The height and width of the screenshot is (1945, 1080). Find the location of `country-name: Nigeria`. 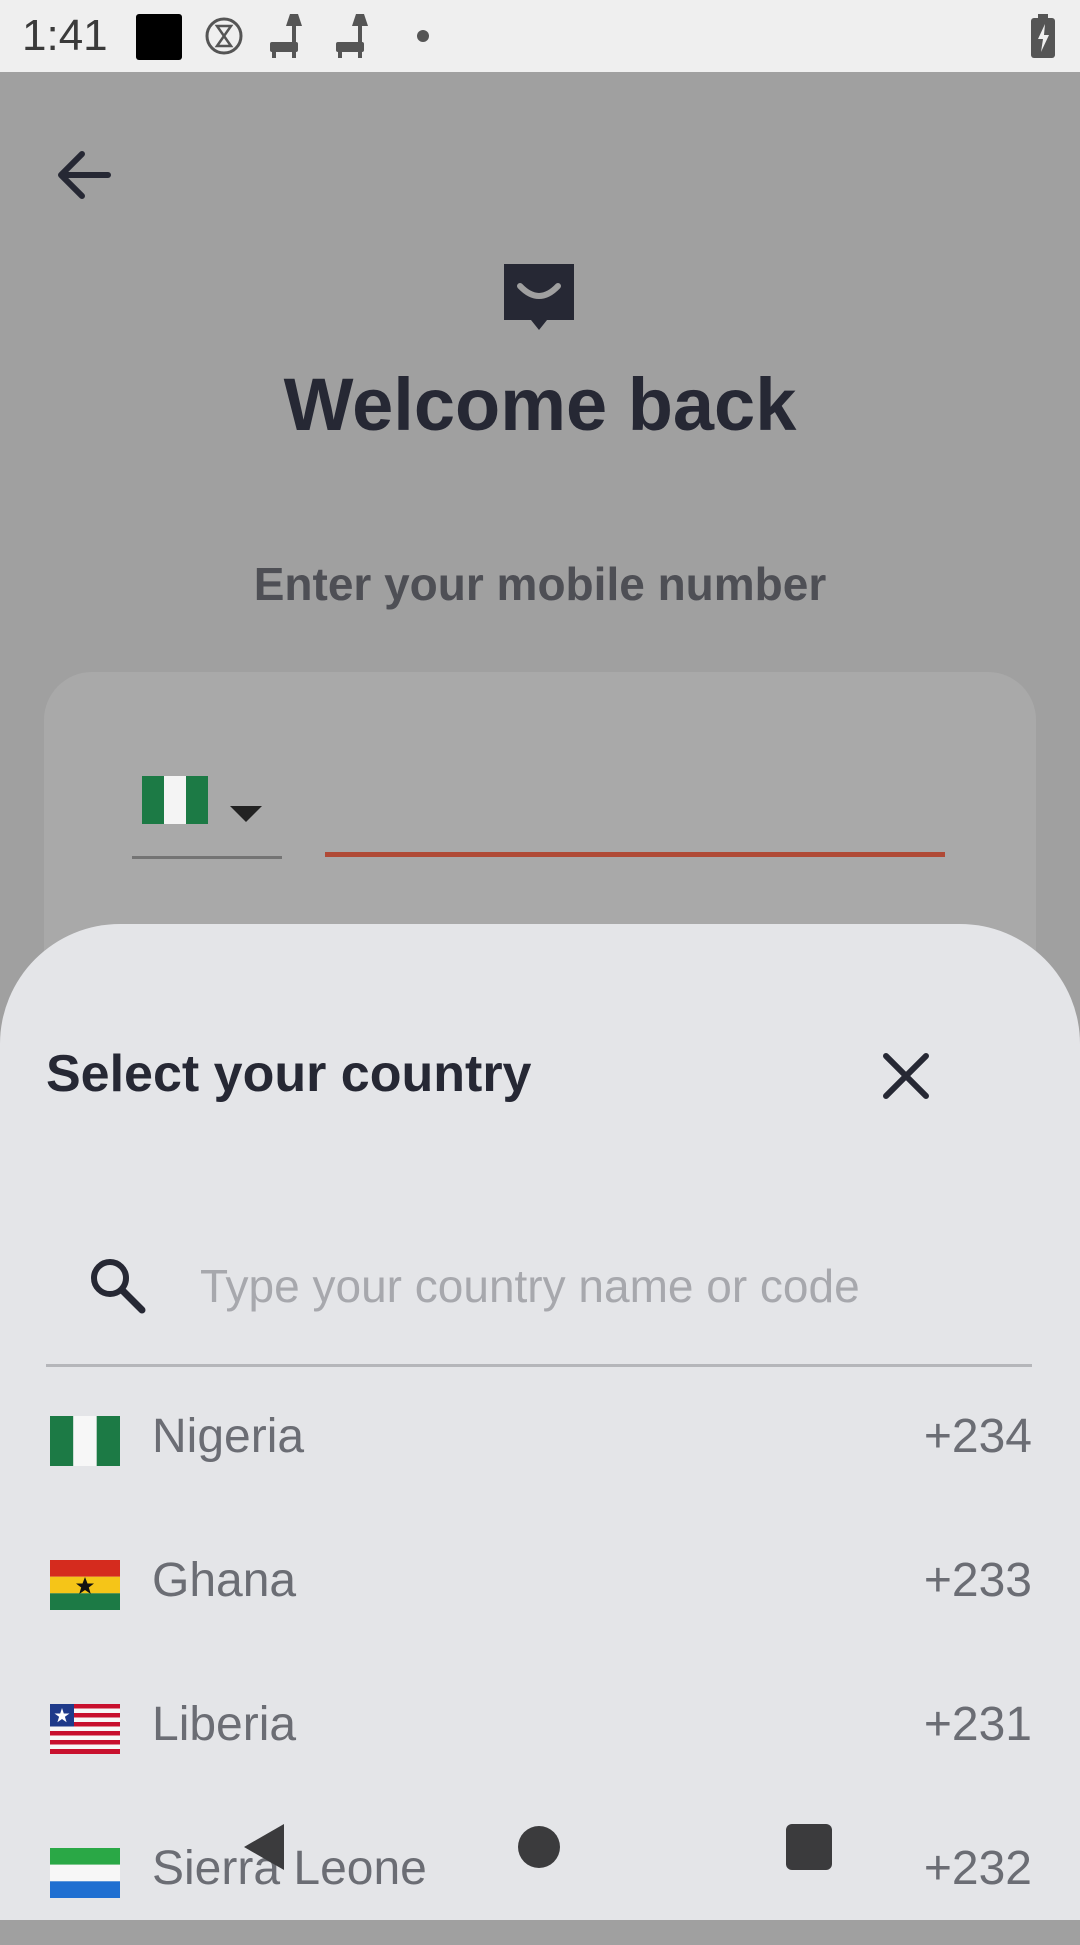

country-name: Nigeria is located at coordinates (228, 1436).